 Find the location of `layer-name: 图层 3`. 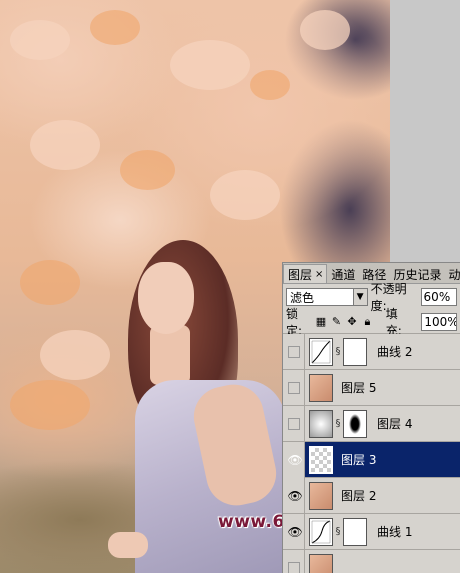

layer-name: 图层 3 is located at coordinates (359, 460).